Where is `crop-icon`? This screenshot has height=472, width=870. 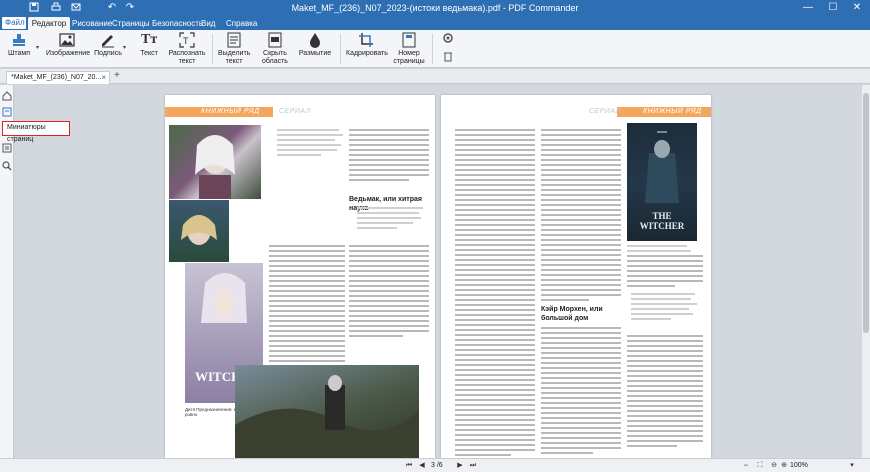
crop-icon is located at coordinates (366, 40).